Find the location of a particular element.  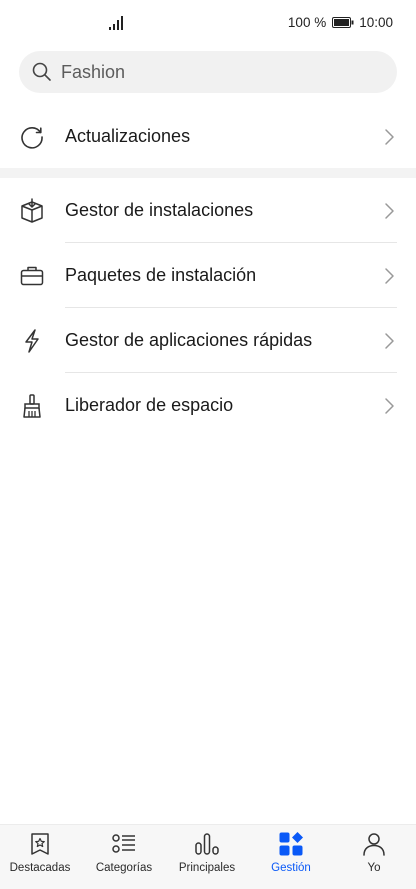

menu-item-gestor-instalaciones: Gestor de instalaciones is located at coordinates (208, 210).